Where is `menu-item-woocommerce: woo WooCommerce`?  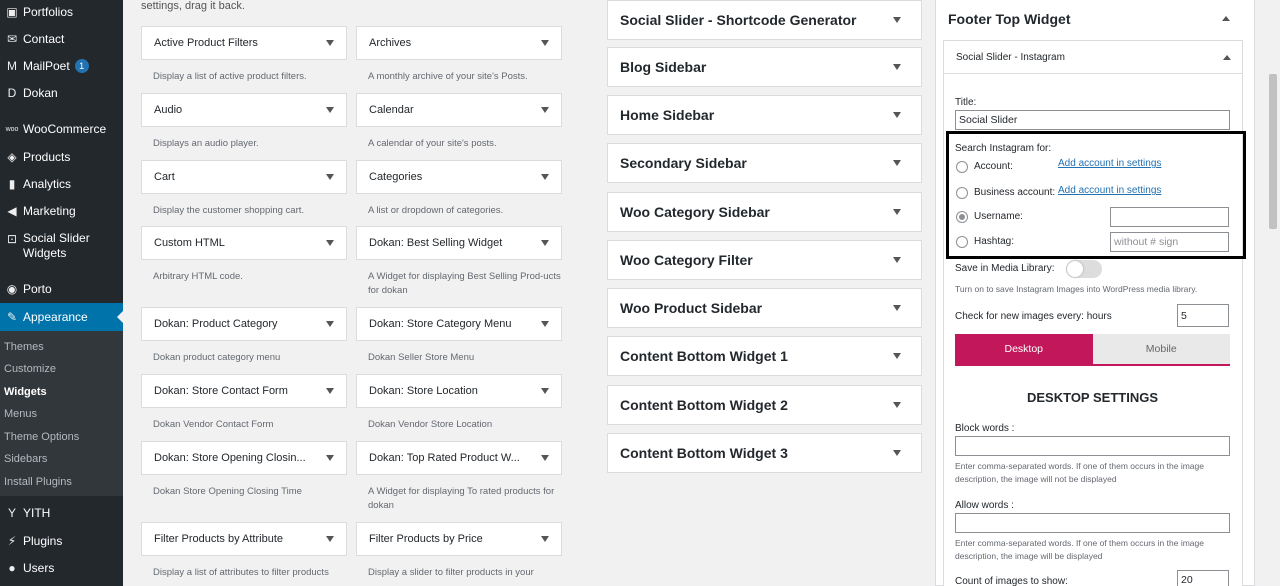 menu-item-woocommerce: woo WooCommerce is located at coordinates (61, 129).